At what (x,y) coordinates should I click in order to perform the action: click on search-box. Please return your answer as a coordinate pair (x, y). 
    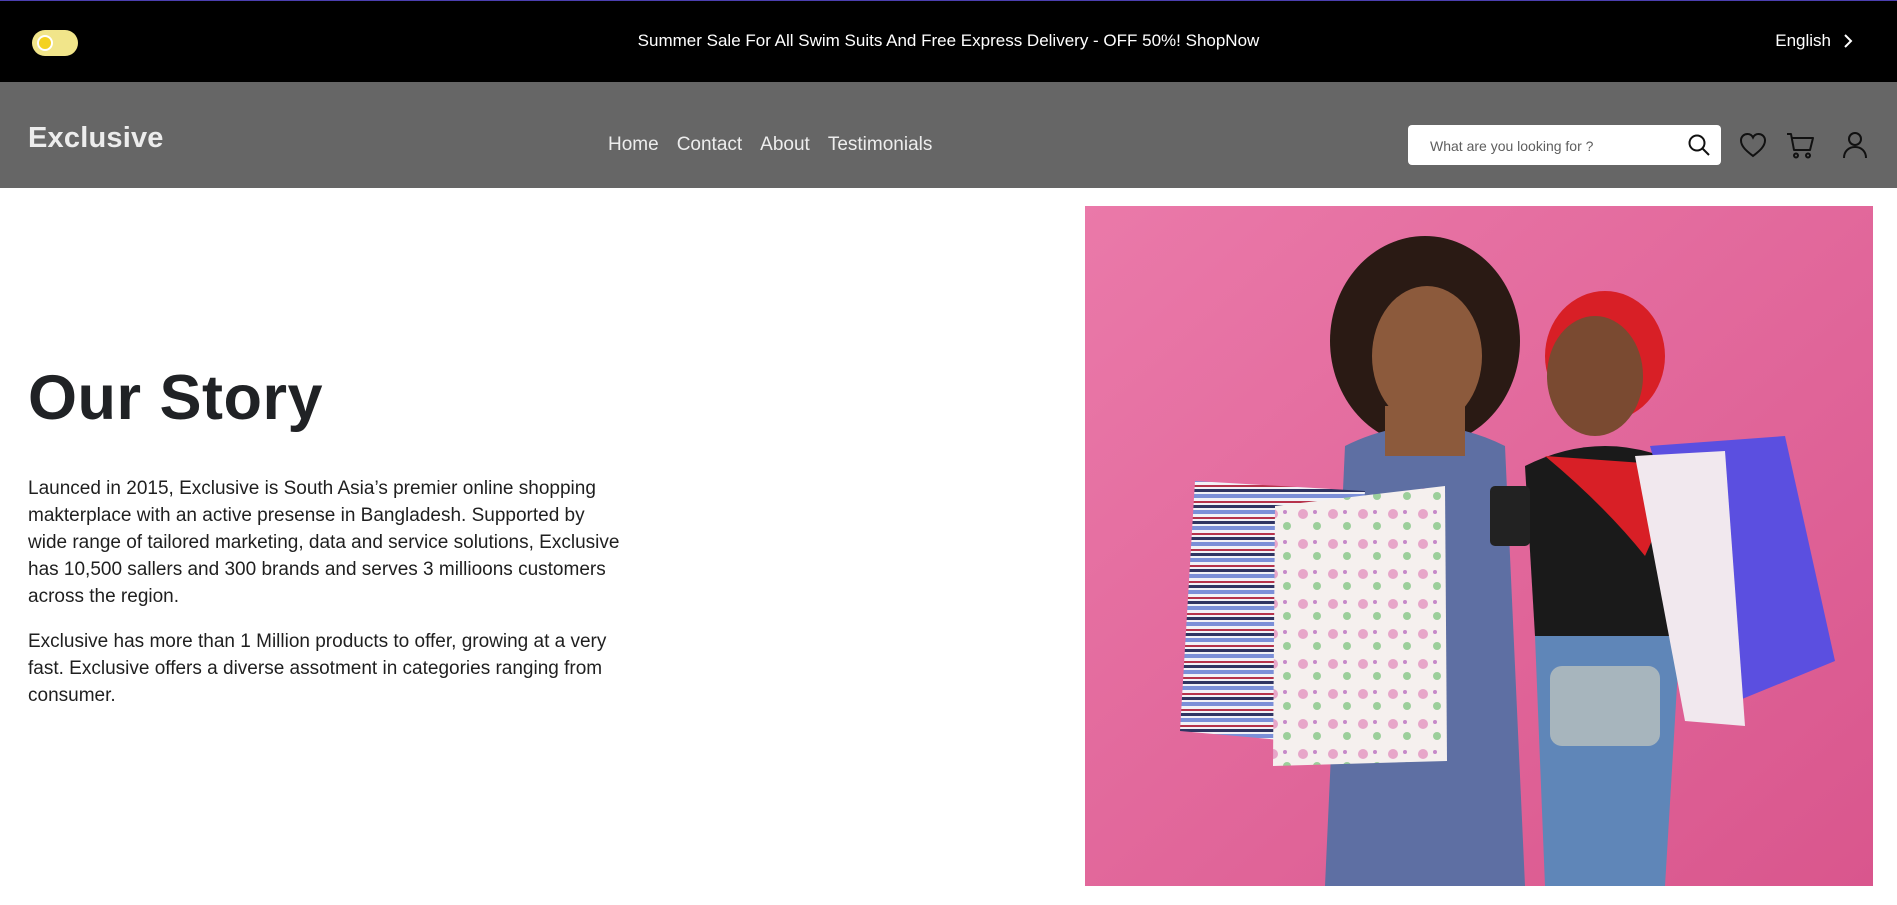
    Looking at the image, I should click on (1564, 145).